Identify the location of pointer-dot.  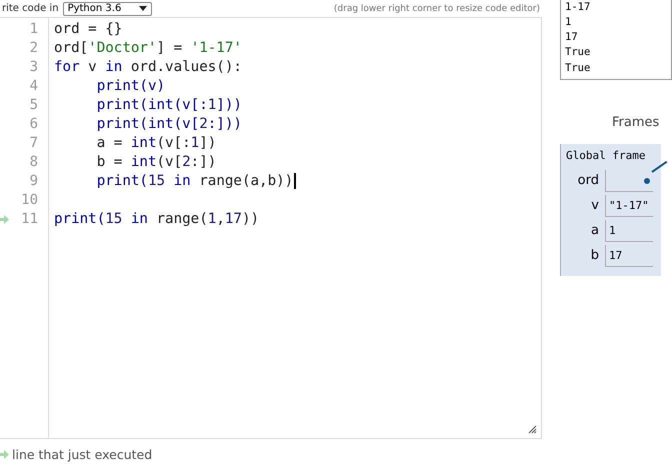
(647, 181).